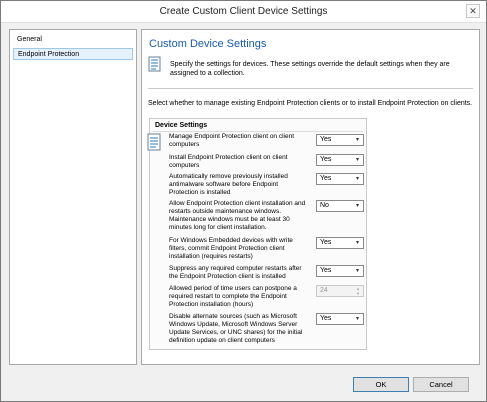 The image size is (487, 402). I want to click on divider, so click(310, 88).